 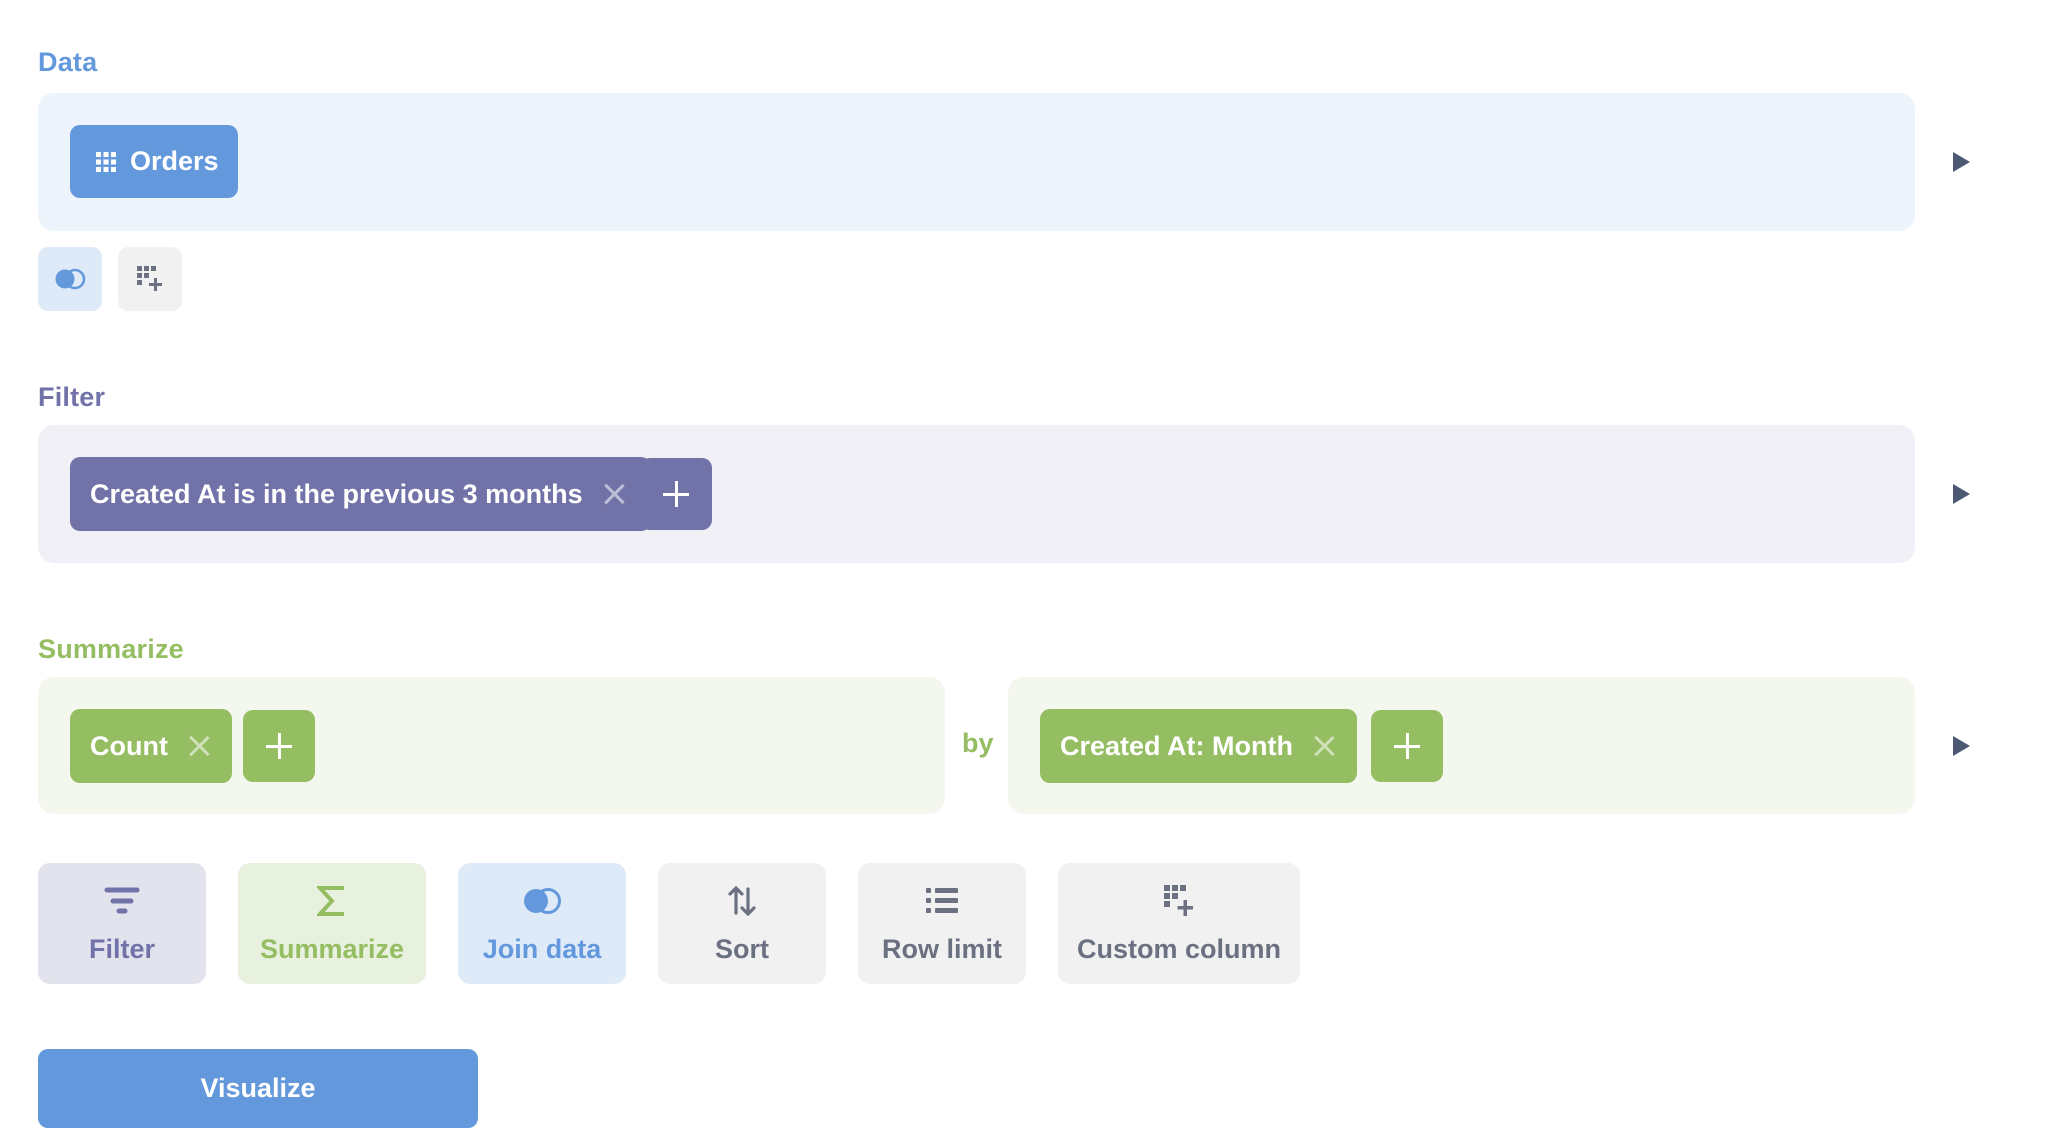 What do you see at coordinates (942, 900) in the screenshot?
I see `list-icon` at bounding box center [942, 900].